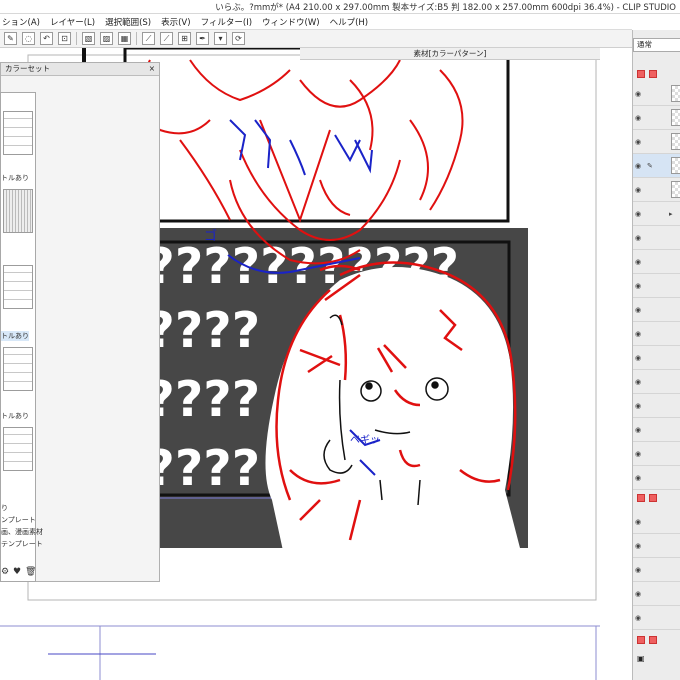  What do you see at coordinates (72, 22) in the screenshot?
I see `menu-item-layer: レイヤー(L)` at bounding box center [72, 22].